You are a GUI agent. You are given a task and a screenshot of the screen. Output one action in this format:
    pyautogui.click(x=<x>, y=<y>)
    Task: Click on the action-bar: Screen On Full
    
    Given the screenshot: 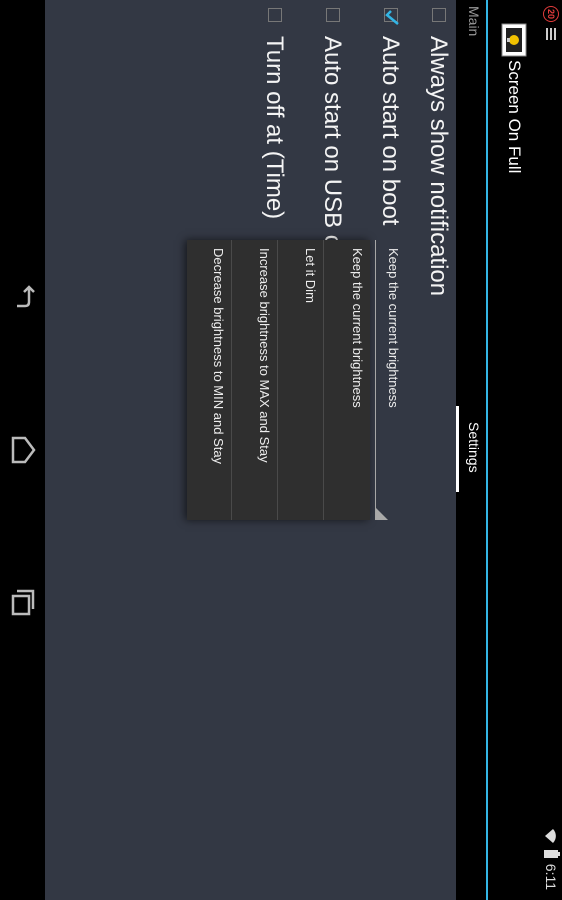 What is the action you would take?
    pyautogui.click(x=511, y=450)
    